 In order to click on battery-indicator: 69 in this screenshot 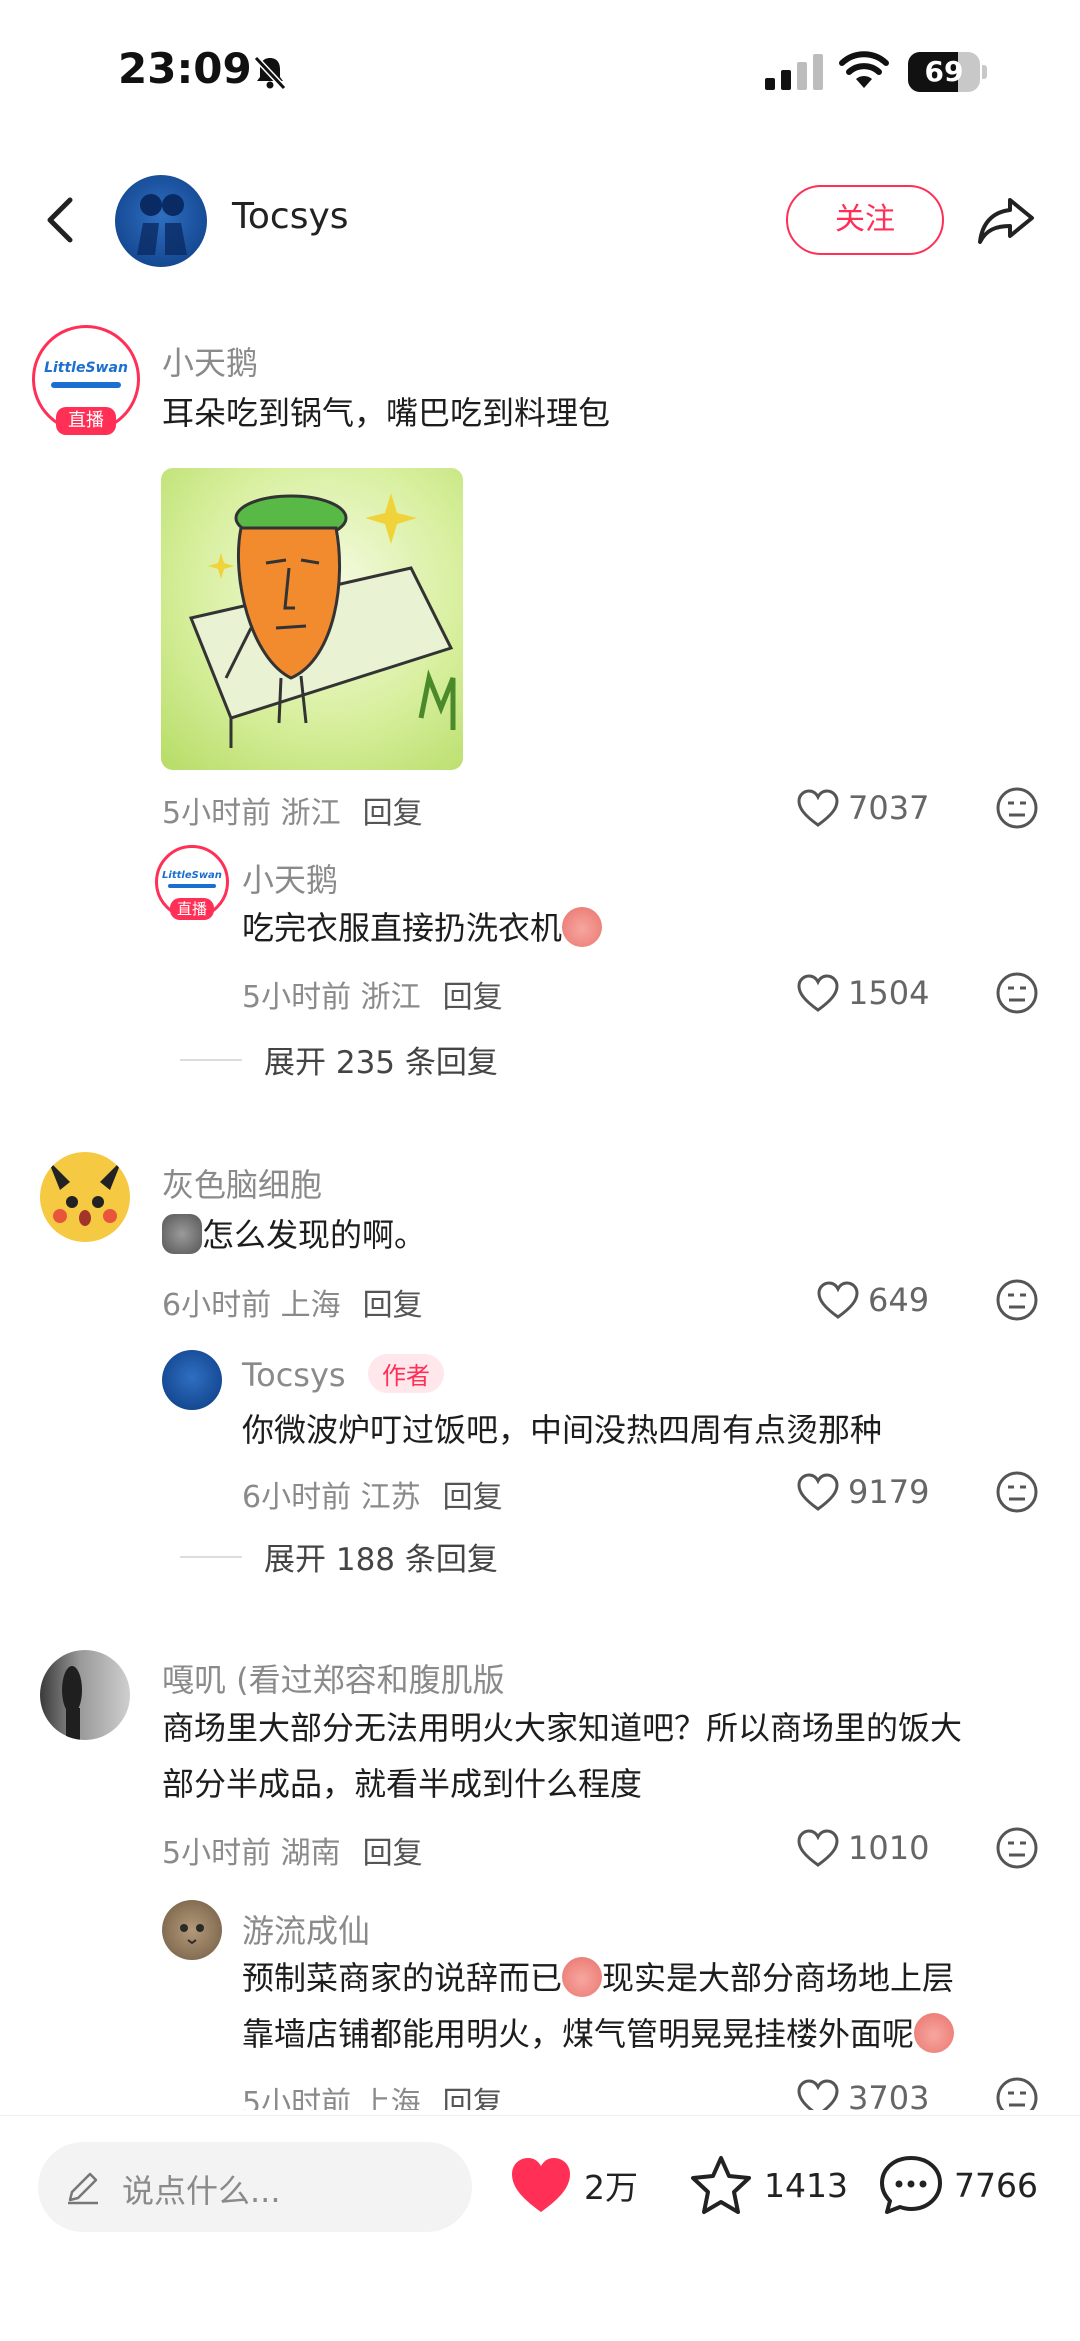, I will do `click(947, 72)`.